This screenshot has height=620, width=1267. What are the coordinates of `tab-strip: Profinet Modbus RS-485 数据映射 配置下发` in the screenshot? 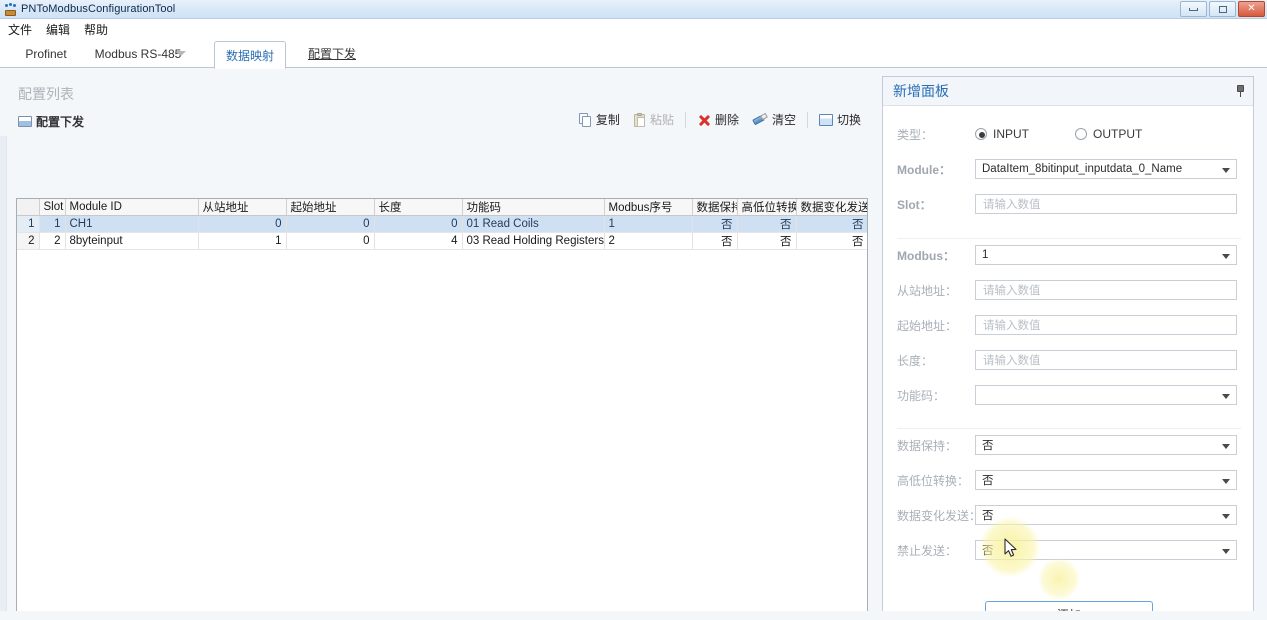 It's located at (633, 54).